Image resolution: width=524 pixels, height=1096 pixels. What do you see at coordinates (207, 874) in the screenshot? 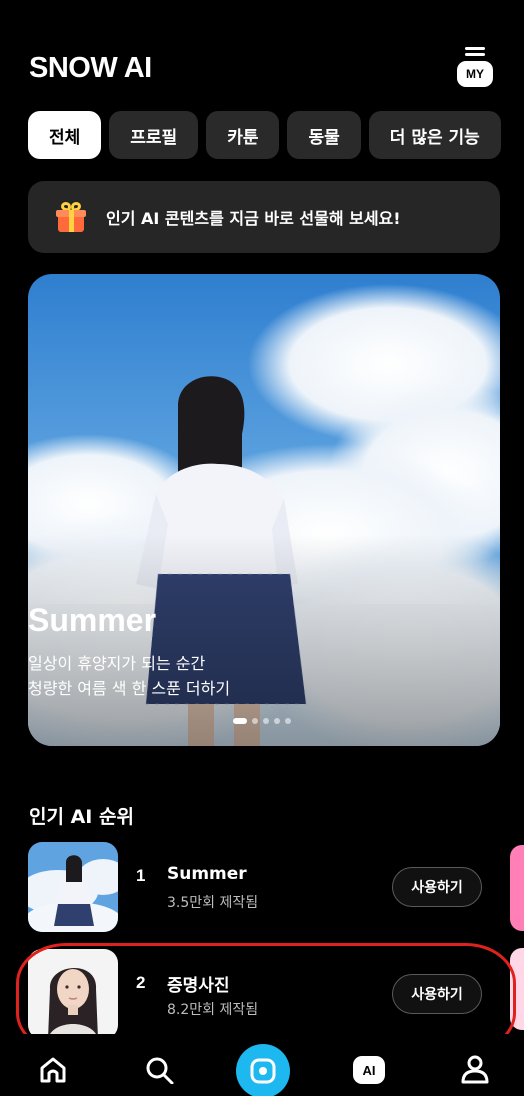
I see `rank-item-name: Summer` at bounding box center [207, 874].